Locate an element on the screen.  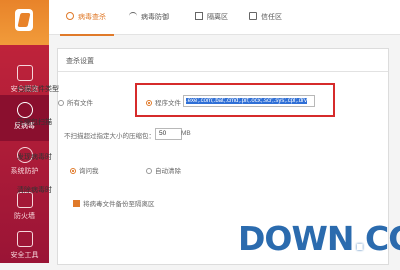
on-clean-heading: 清除病毒时 is located at coordinates (34, 190).